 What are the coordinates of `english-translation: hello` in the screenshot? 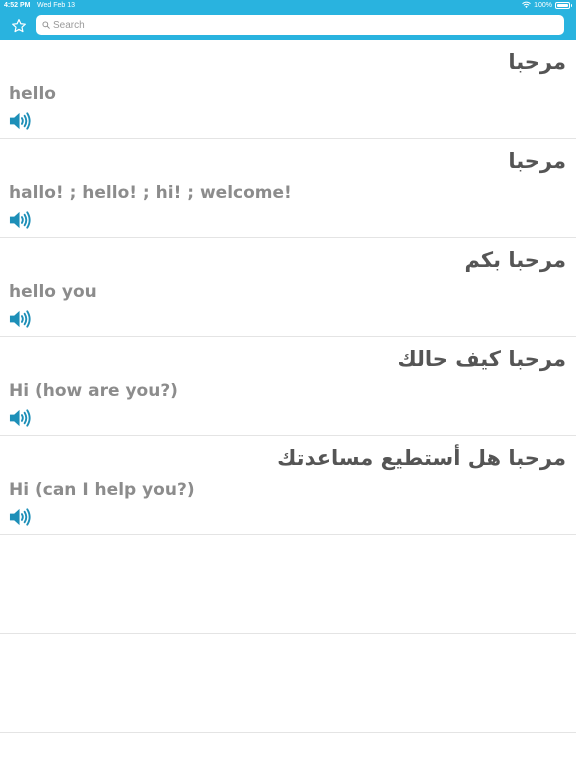 It's located at (32, 94).